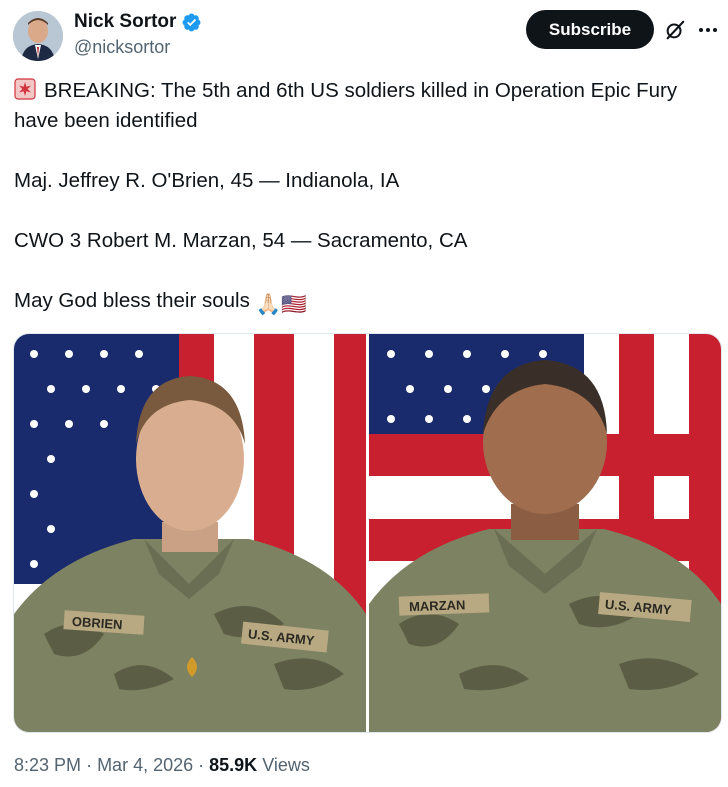 The image size is (728, 787). I want to click on tweet-line4: May God bless their souls 🙏🏻🇺🇸, so click(364, 303).